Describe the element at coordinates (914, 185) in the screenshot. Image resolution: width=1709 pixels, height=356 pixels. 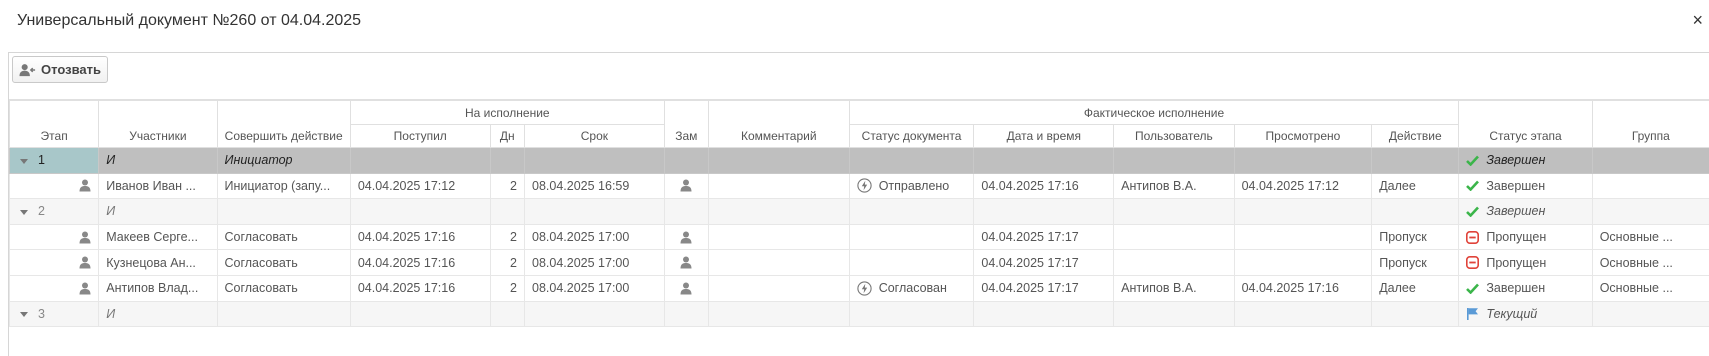
I see `doc-status-text: Отправлено` at that location.